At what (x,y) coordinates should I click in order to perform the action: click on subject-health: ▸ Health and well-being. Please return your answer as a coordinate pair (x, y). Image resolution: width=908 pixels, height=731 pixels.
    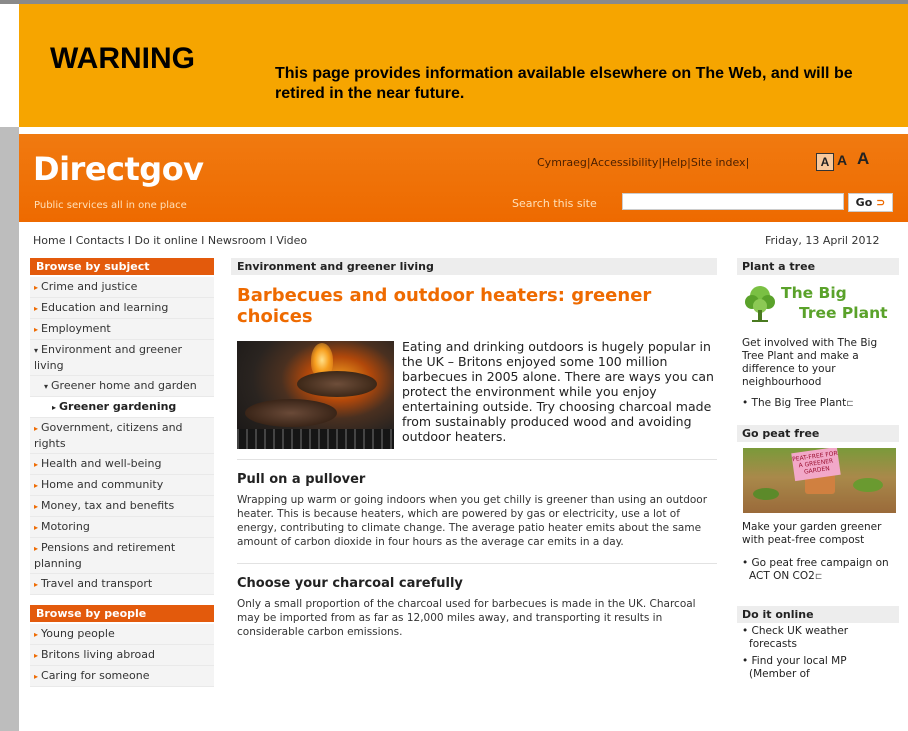
    Looking at the image, I should click on (122, 464).